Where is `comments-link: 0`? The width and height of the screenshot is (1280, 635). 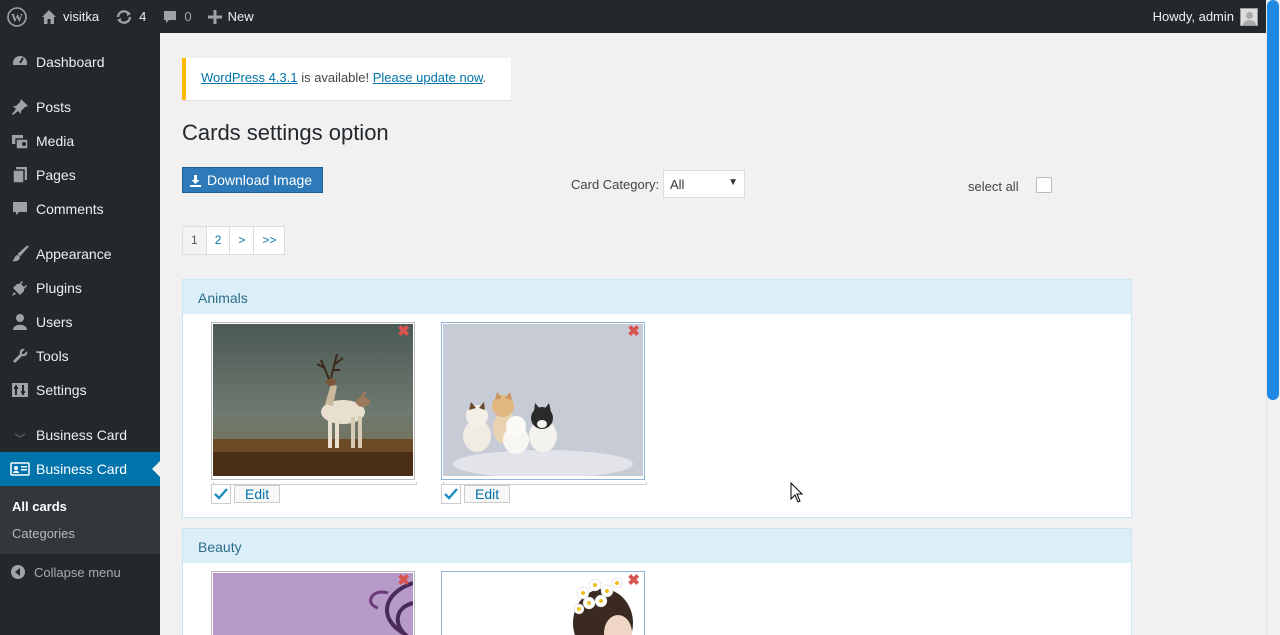 comments-link: 0 is located at coordinates (176, 16).